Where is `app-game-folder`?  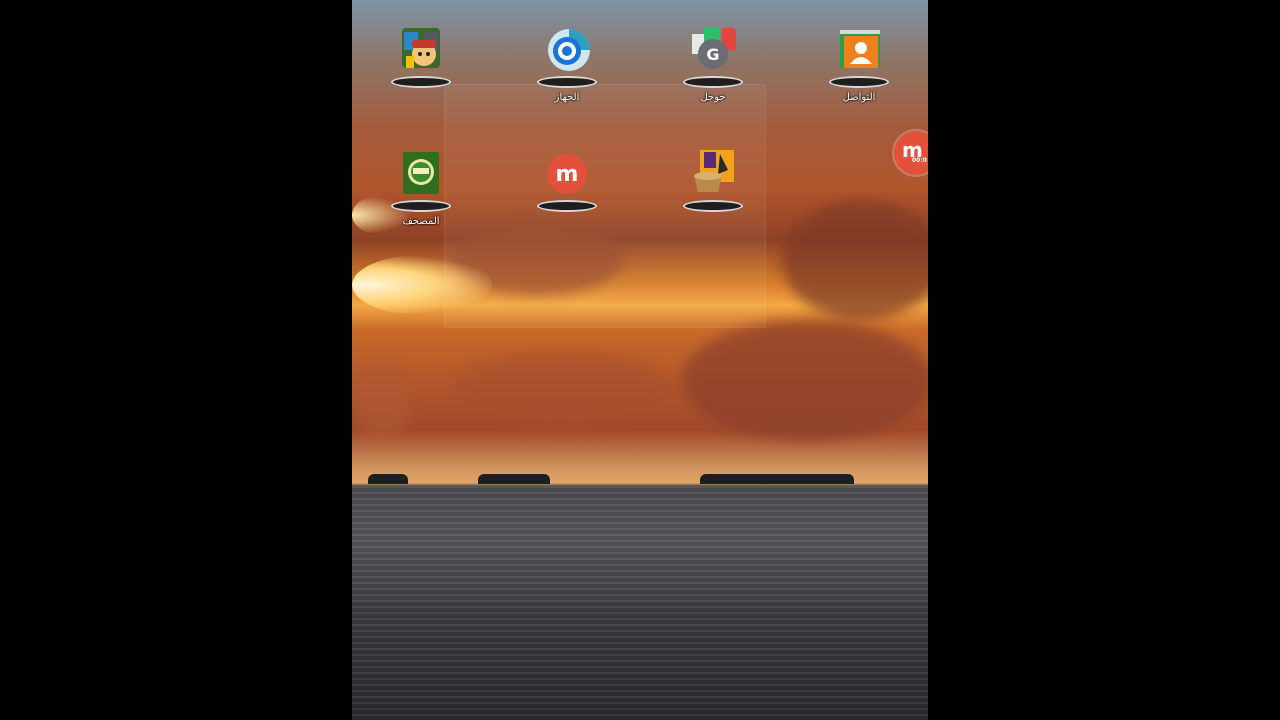
app-game-folder is located at coordinates (421, 59).